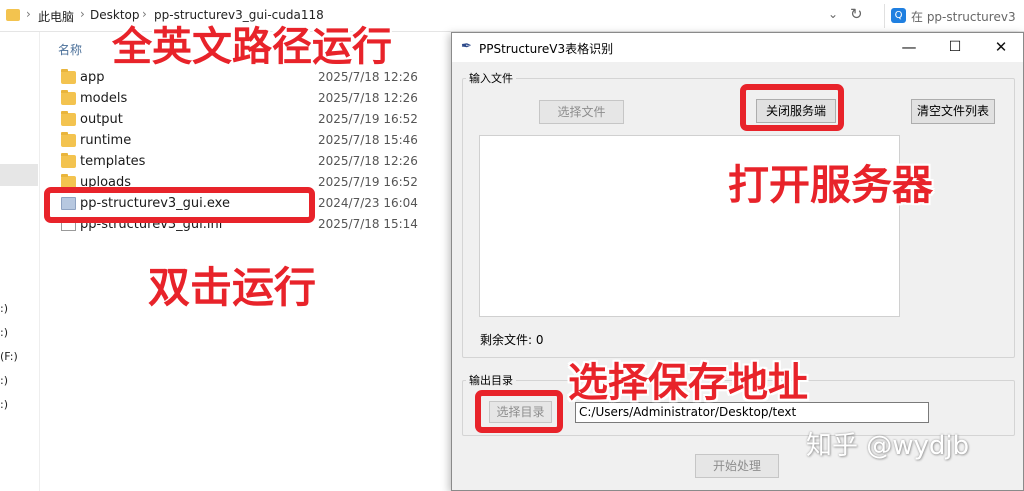 This screenshot has width=1024, height=491. What do you see at coordinates (232, 287) in the screenshot?
I see `annotation-double-click: 双击运行` at bounding box center [232, 287].